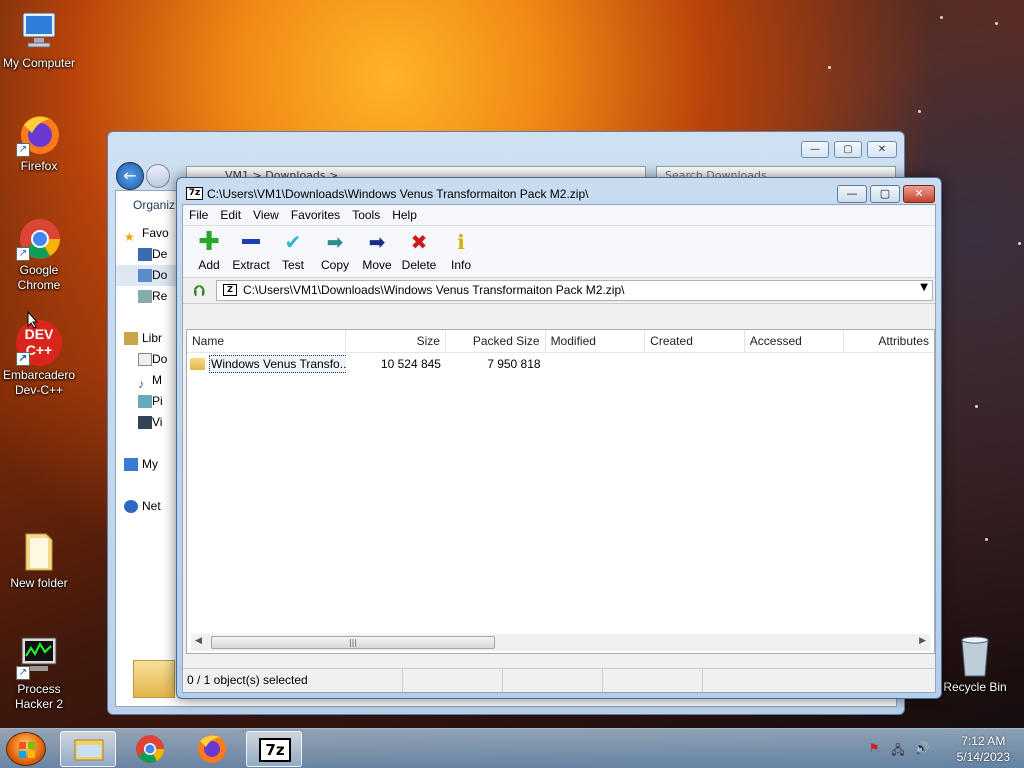 This screenshot has height=768, width=1024. Describe the element at coordinates (377, 251) in the screenshot. I see `move-button: ➡ Move` at that location.